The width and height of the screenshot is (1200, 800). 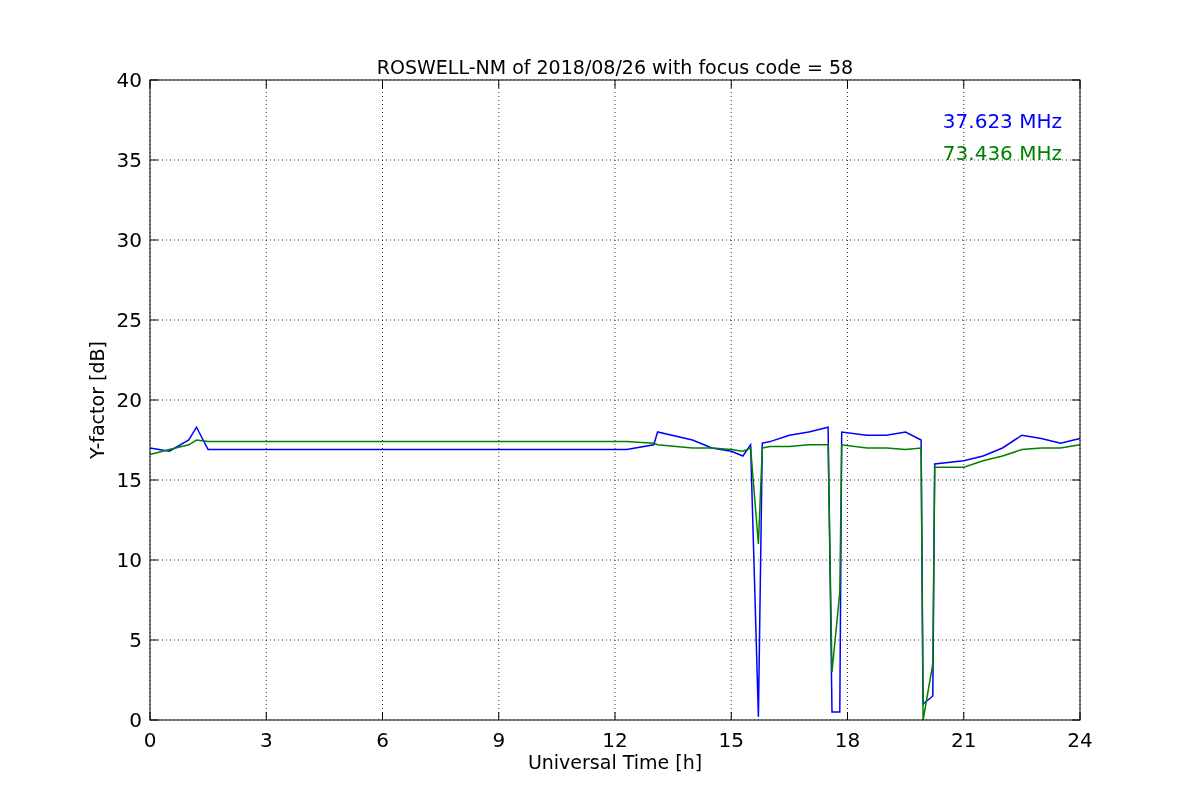 I want to click on x-axis-label: Universal Time [h], so click(x=615, y=762).